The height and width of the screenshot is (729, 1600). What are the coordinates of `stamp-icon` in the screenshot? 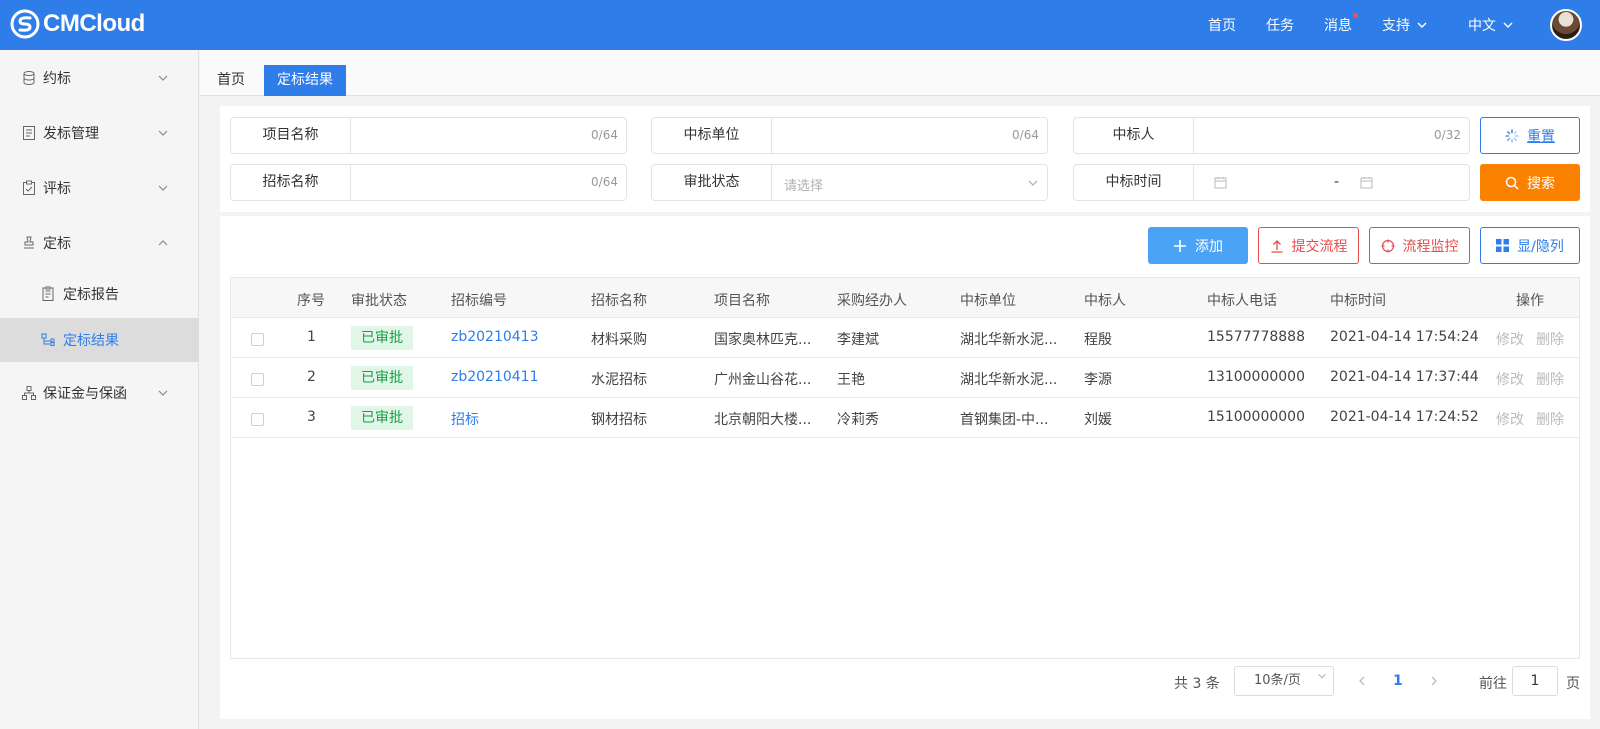 It's located at (29, 242).